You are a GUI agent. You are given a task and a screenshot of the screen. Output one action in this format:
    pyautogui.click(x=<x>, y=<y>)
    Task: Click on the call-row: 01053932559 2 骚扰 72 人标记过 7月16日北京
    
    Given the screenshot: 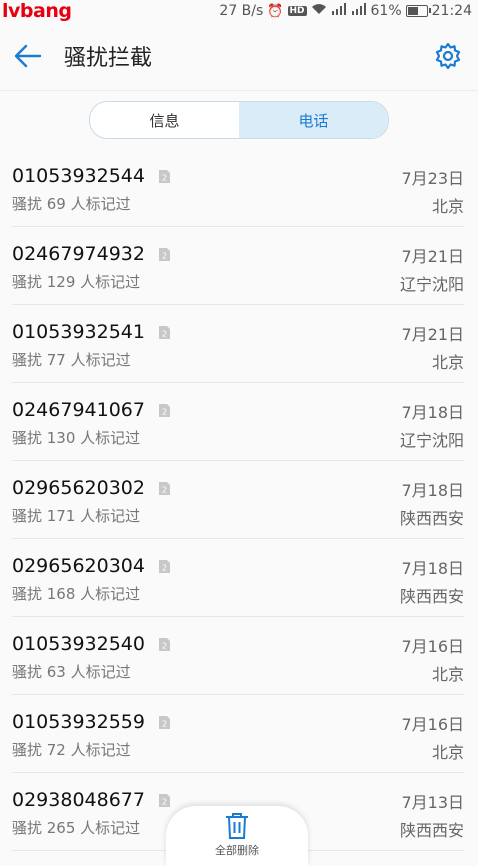 What is the action you would take?
    pyautogui.click(x=238, y=734)
    